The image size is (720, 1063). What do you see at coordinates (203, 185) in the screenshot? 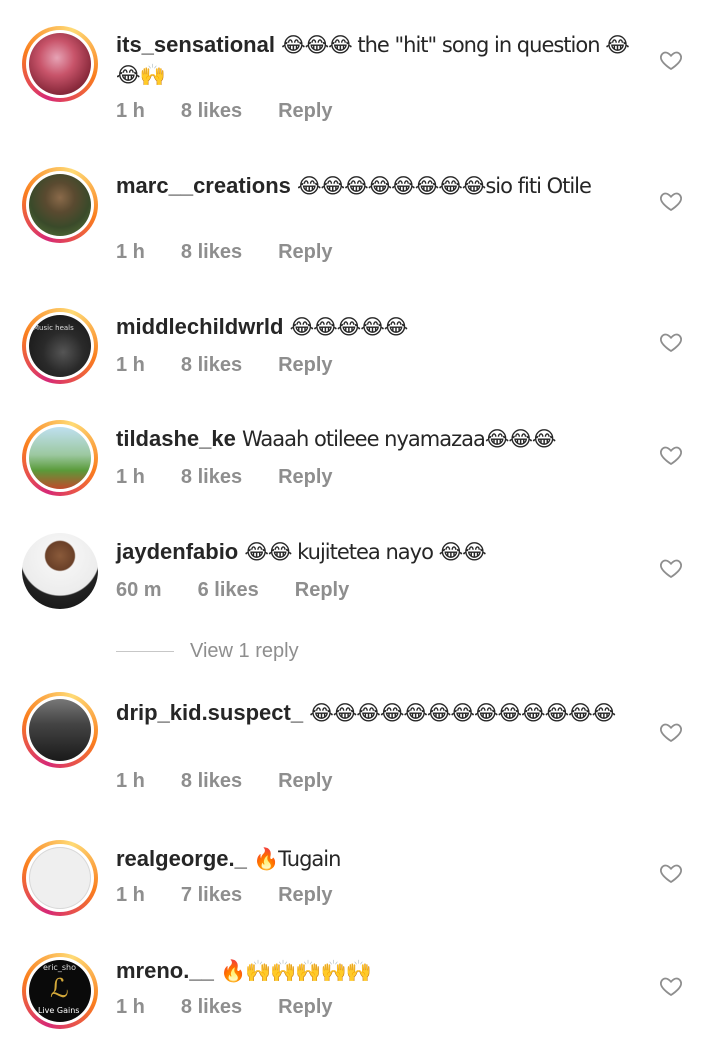
I see `username: marc__creations` at bounding box center [203, 185].